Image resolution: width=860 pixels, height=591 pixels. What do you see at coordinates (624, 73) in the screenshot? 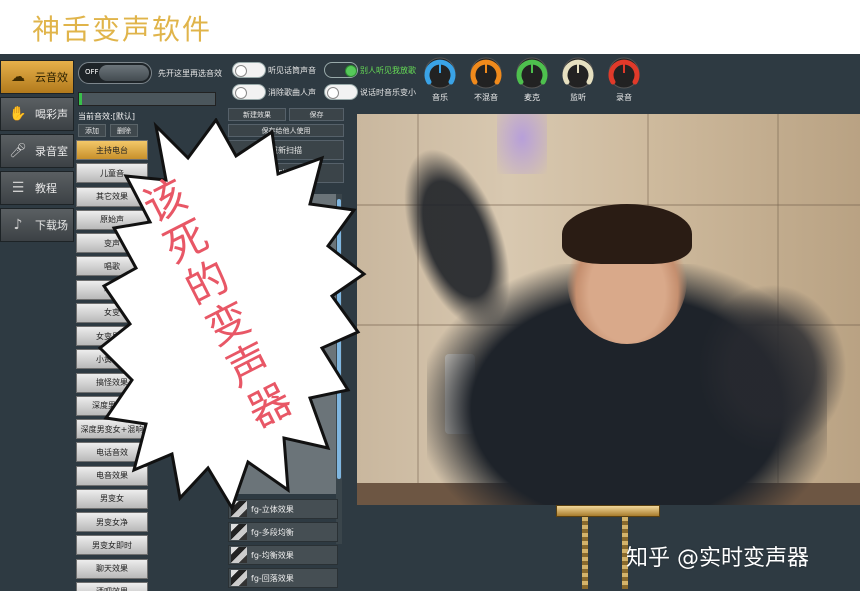
I see `record-gauge-icon` at bounding box center [624, 73].